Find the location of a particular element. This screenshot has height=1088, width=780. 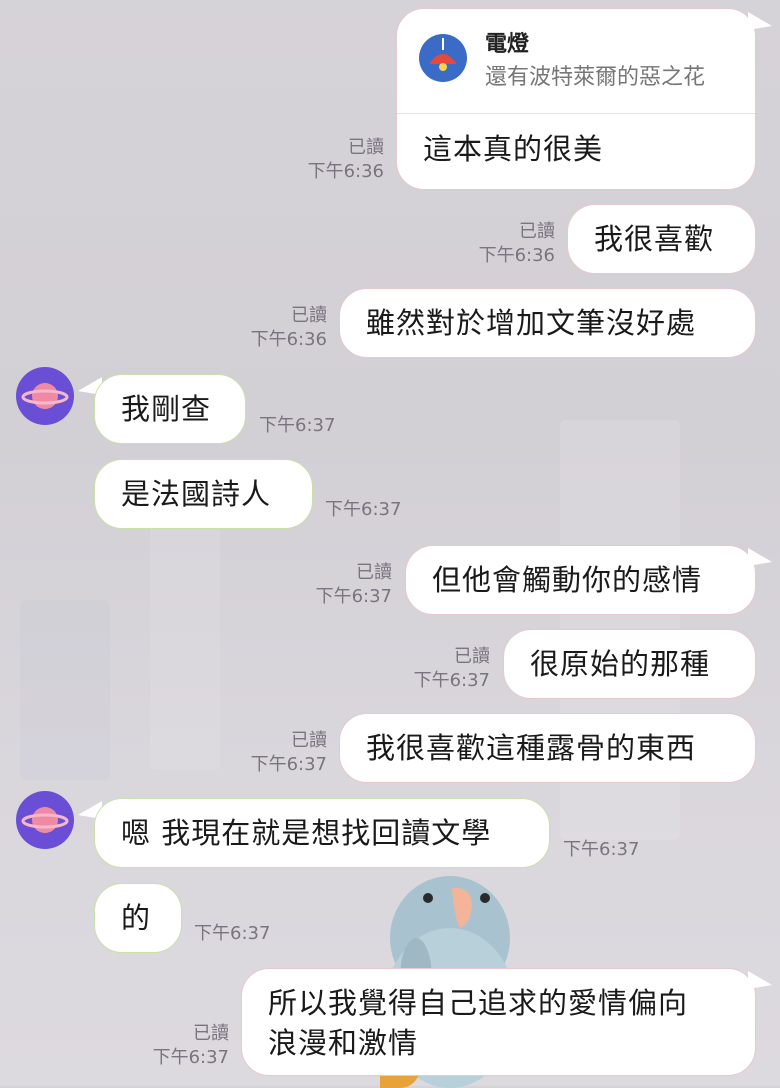

message-bubble: 但他會觸動你的感情 is located at coordinates (580, 580).